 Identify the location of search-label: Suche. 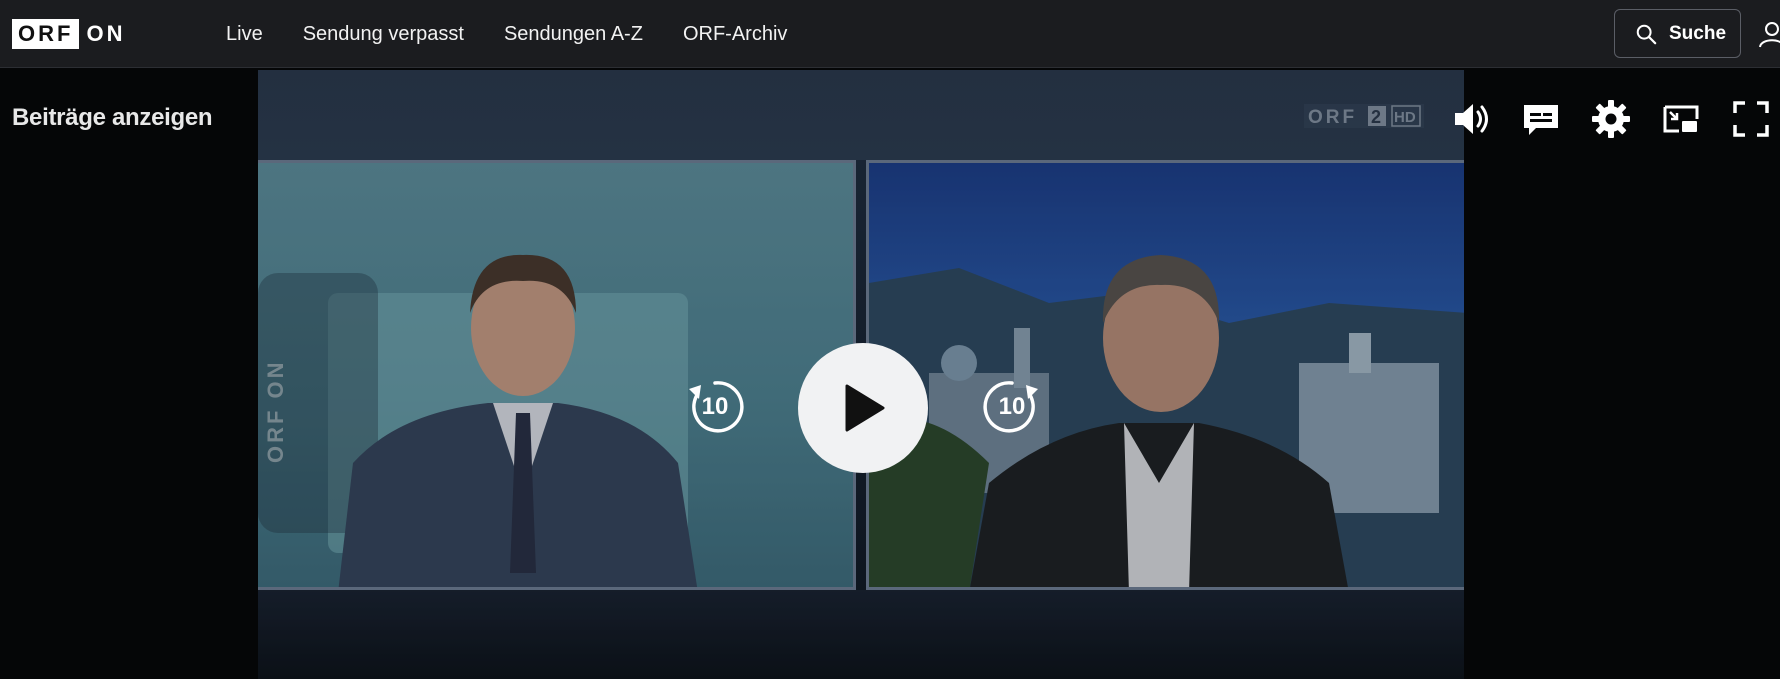
(1698, 33).